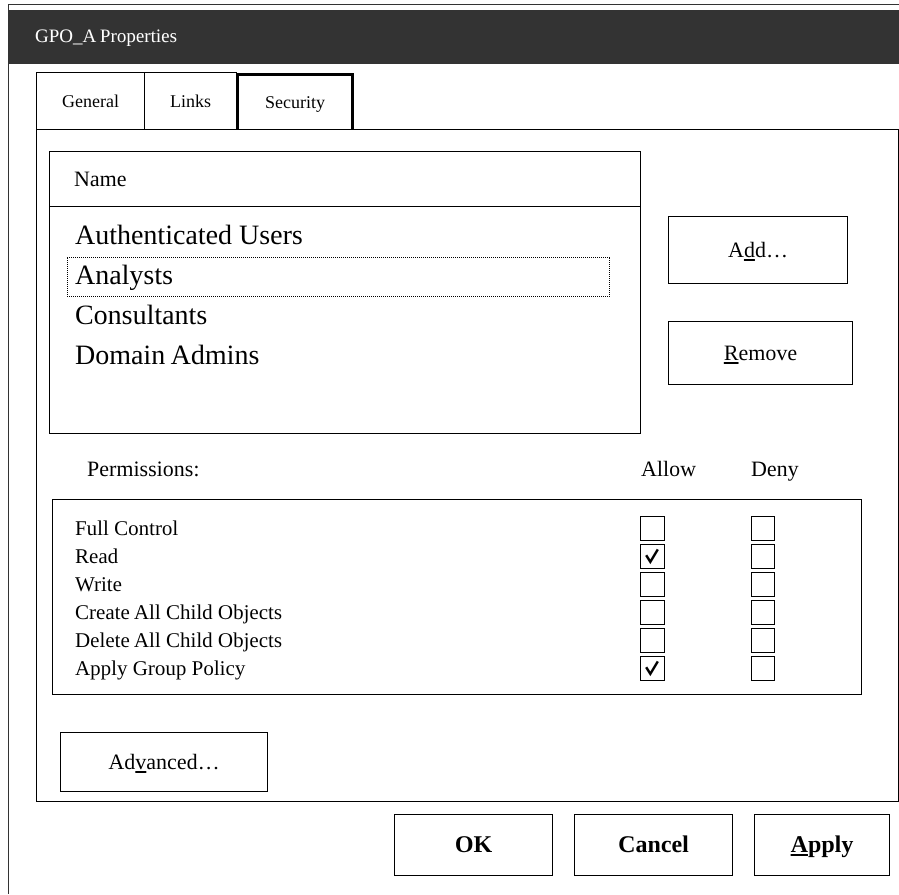  Describe the element at coordinates (669, 469) in the screenshot. I see `column-header: Allow` at that location.